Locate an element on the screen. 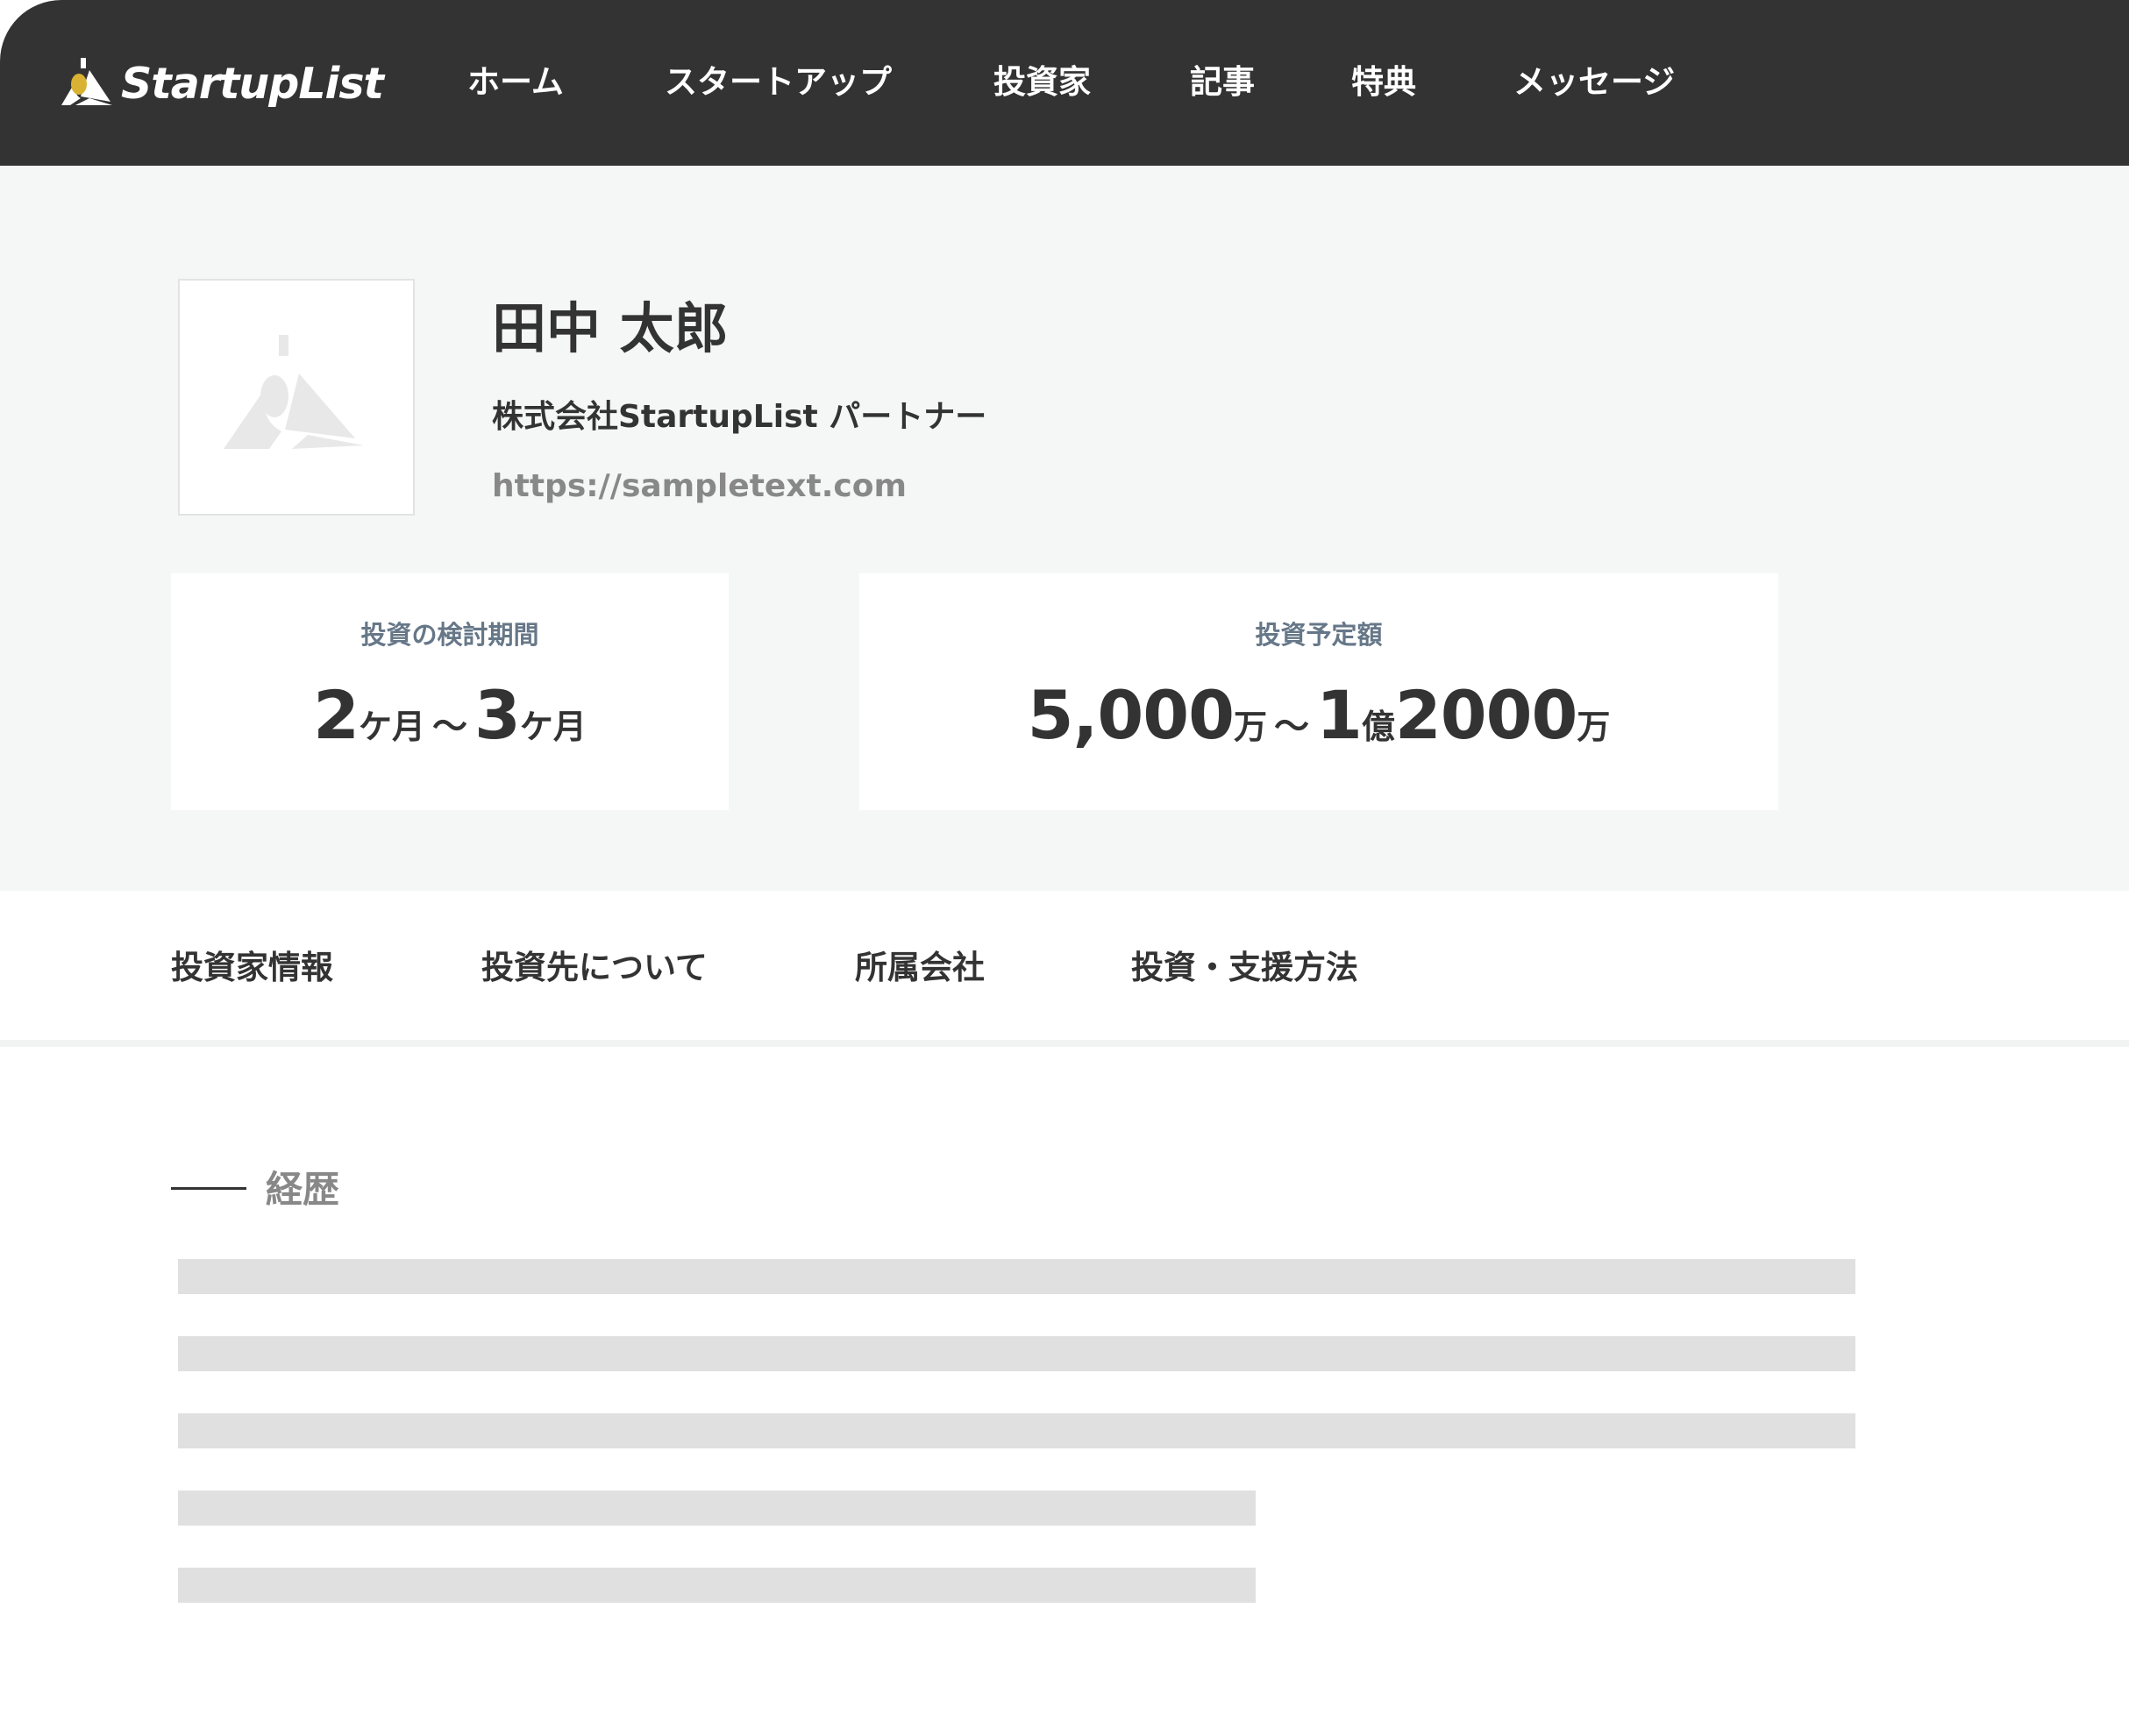  investment-period-value: 2ケ月〜 3ケ月 is located at coordinates (450, 725).